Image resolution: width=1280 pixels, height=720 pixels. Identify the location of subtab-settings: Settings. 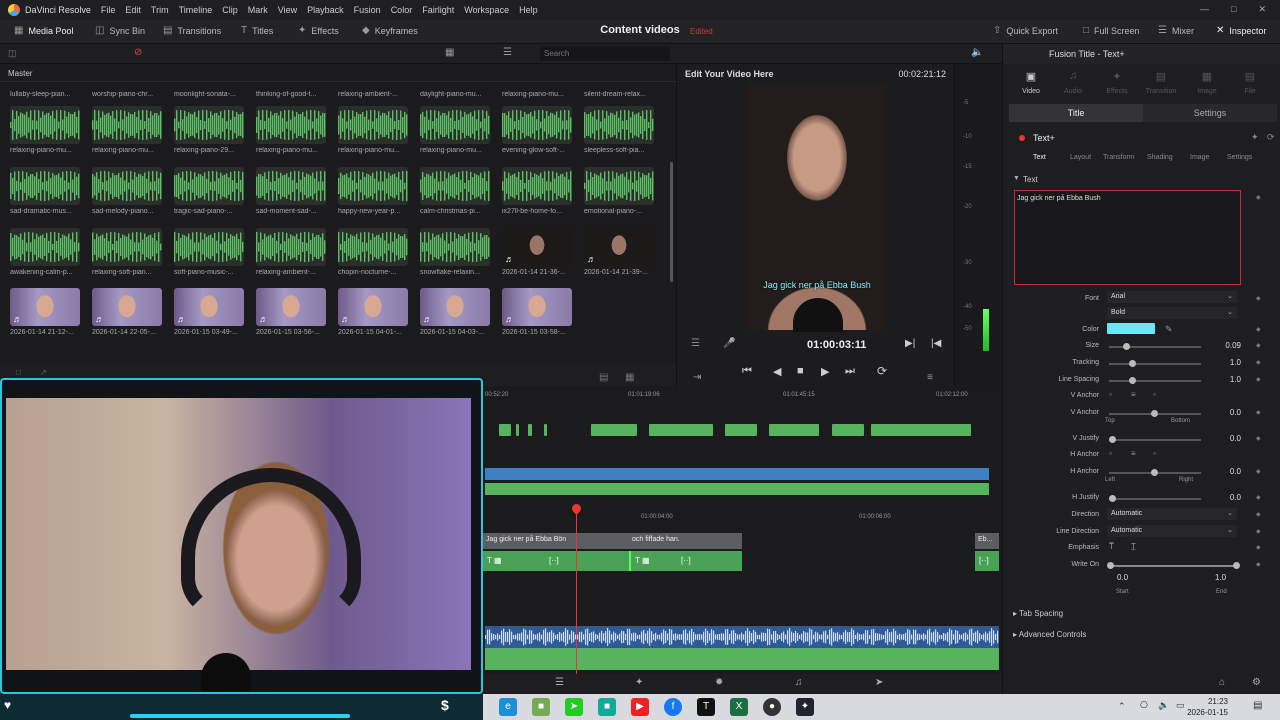
(1239, 157).